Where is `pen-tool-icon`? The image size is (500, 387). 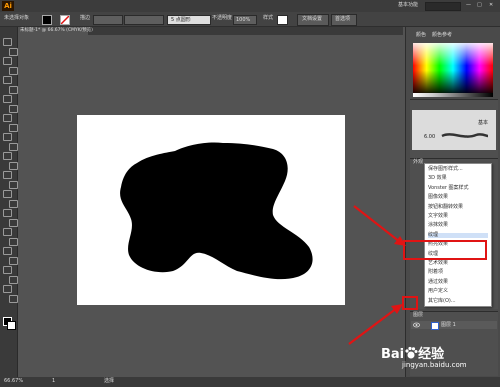
pen-tool-icon is located at coordinates (7, 80).